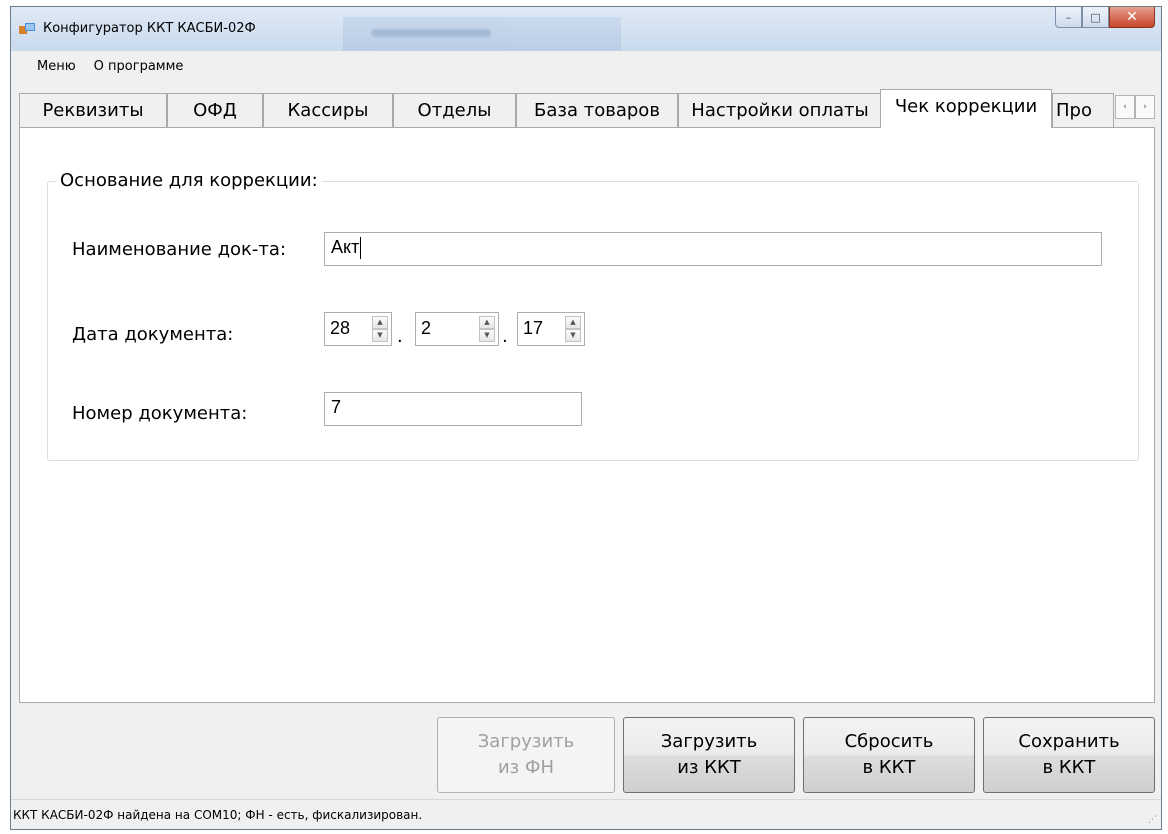 Image resolution: width=1168 pixels, height=834 pixels. I want to click on month-value: 2, so click(426, 328).